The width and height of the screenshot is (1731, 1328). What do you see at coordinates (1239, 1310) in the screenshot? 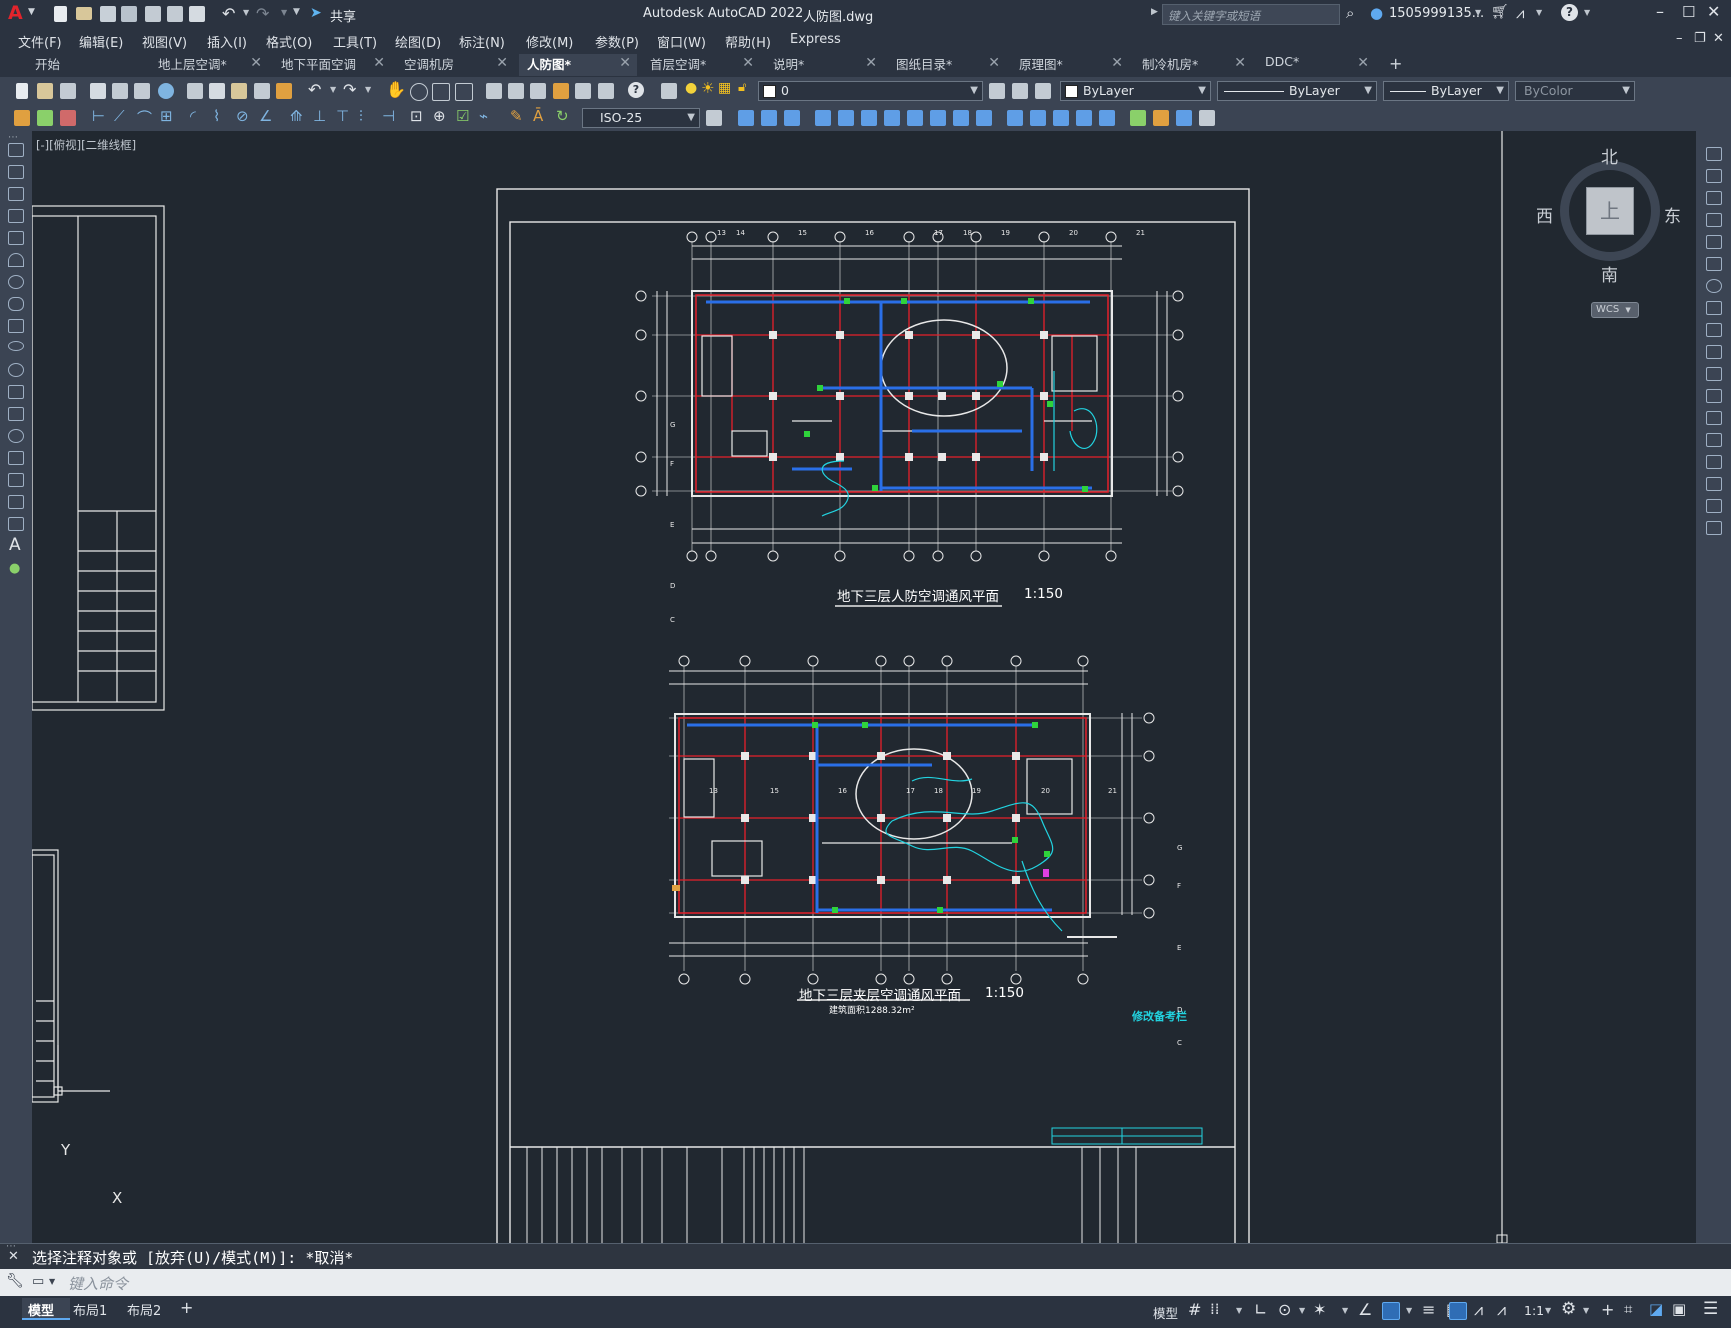
I see `snap-dropdown-icon: ▼` at bounding box center [1239, 1310].